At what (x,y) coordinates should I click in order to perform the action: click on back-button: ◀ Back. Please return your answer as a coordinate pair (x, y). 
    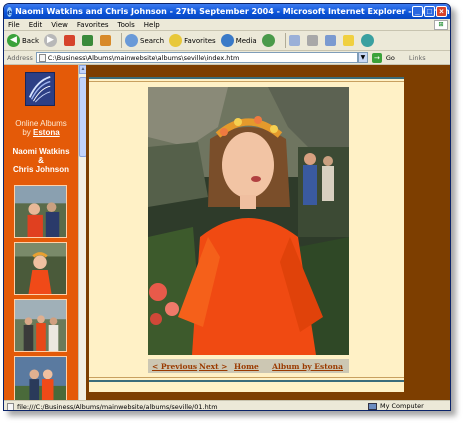
    Looking at the image, I should click on (23, 40).